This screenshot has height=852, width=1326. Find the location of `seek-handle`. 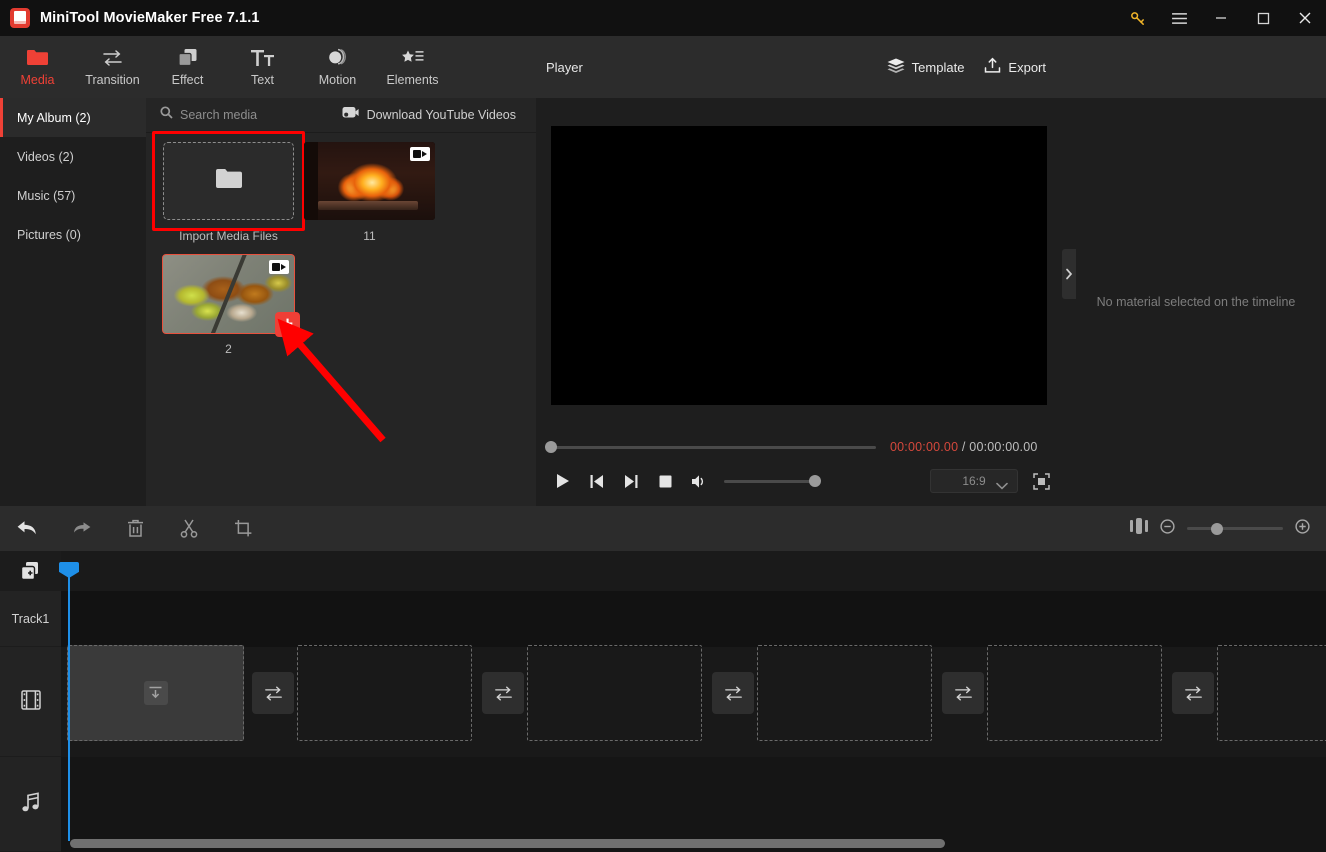

seek-handle is located at coordinates (551, 447).